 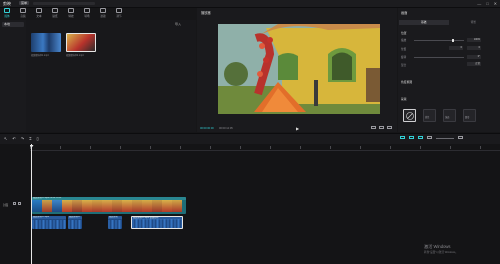 What do you see at coordinates (207, 128) in the screenshot?
I see `timecode-current: 00:00:00:00` at bounding box center [207, 128].